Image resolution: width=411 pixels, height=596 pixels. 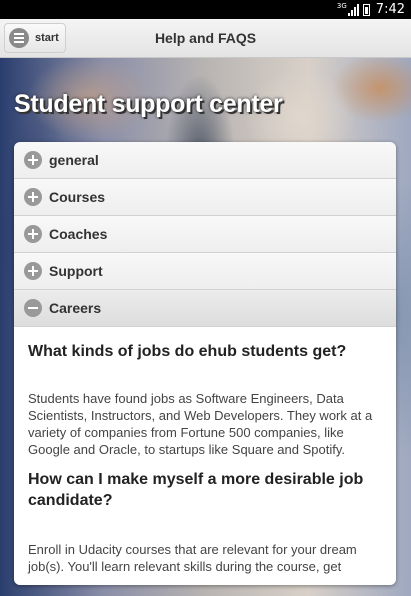 What do you see at coordinates (77, 197) in the screenshot?
I see `accordion-item-label: Courses` at bounding box center [77, 197].